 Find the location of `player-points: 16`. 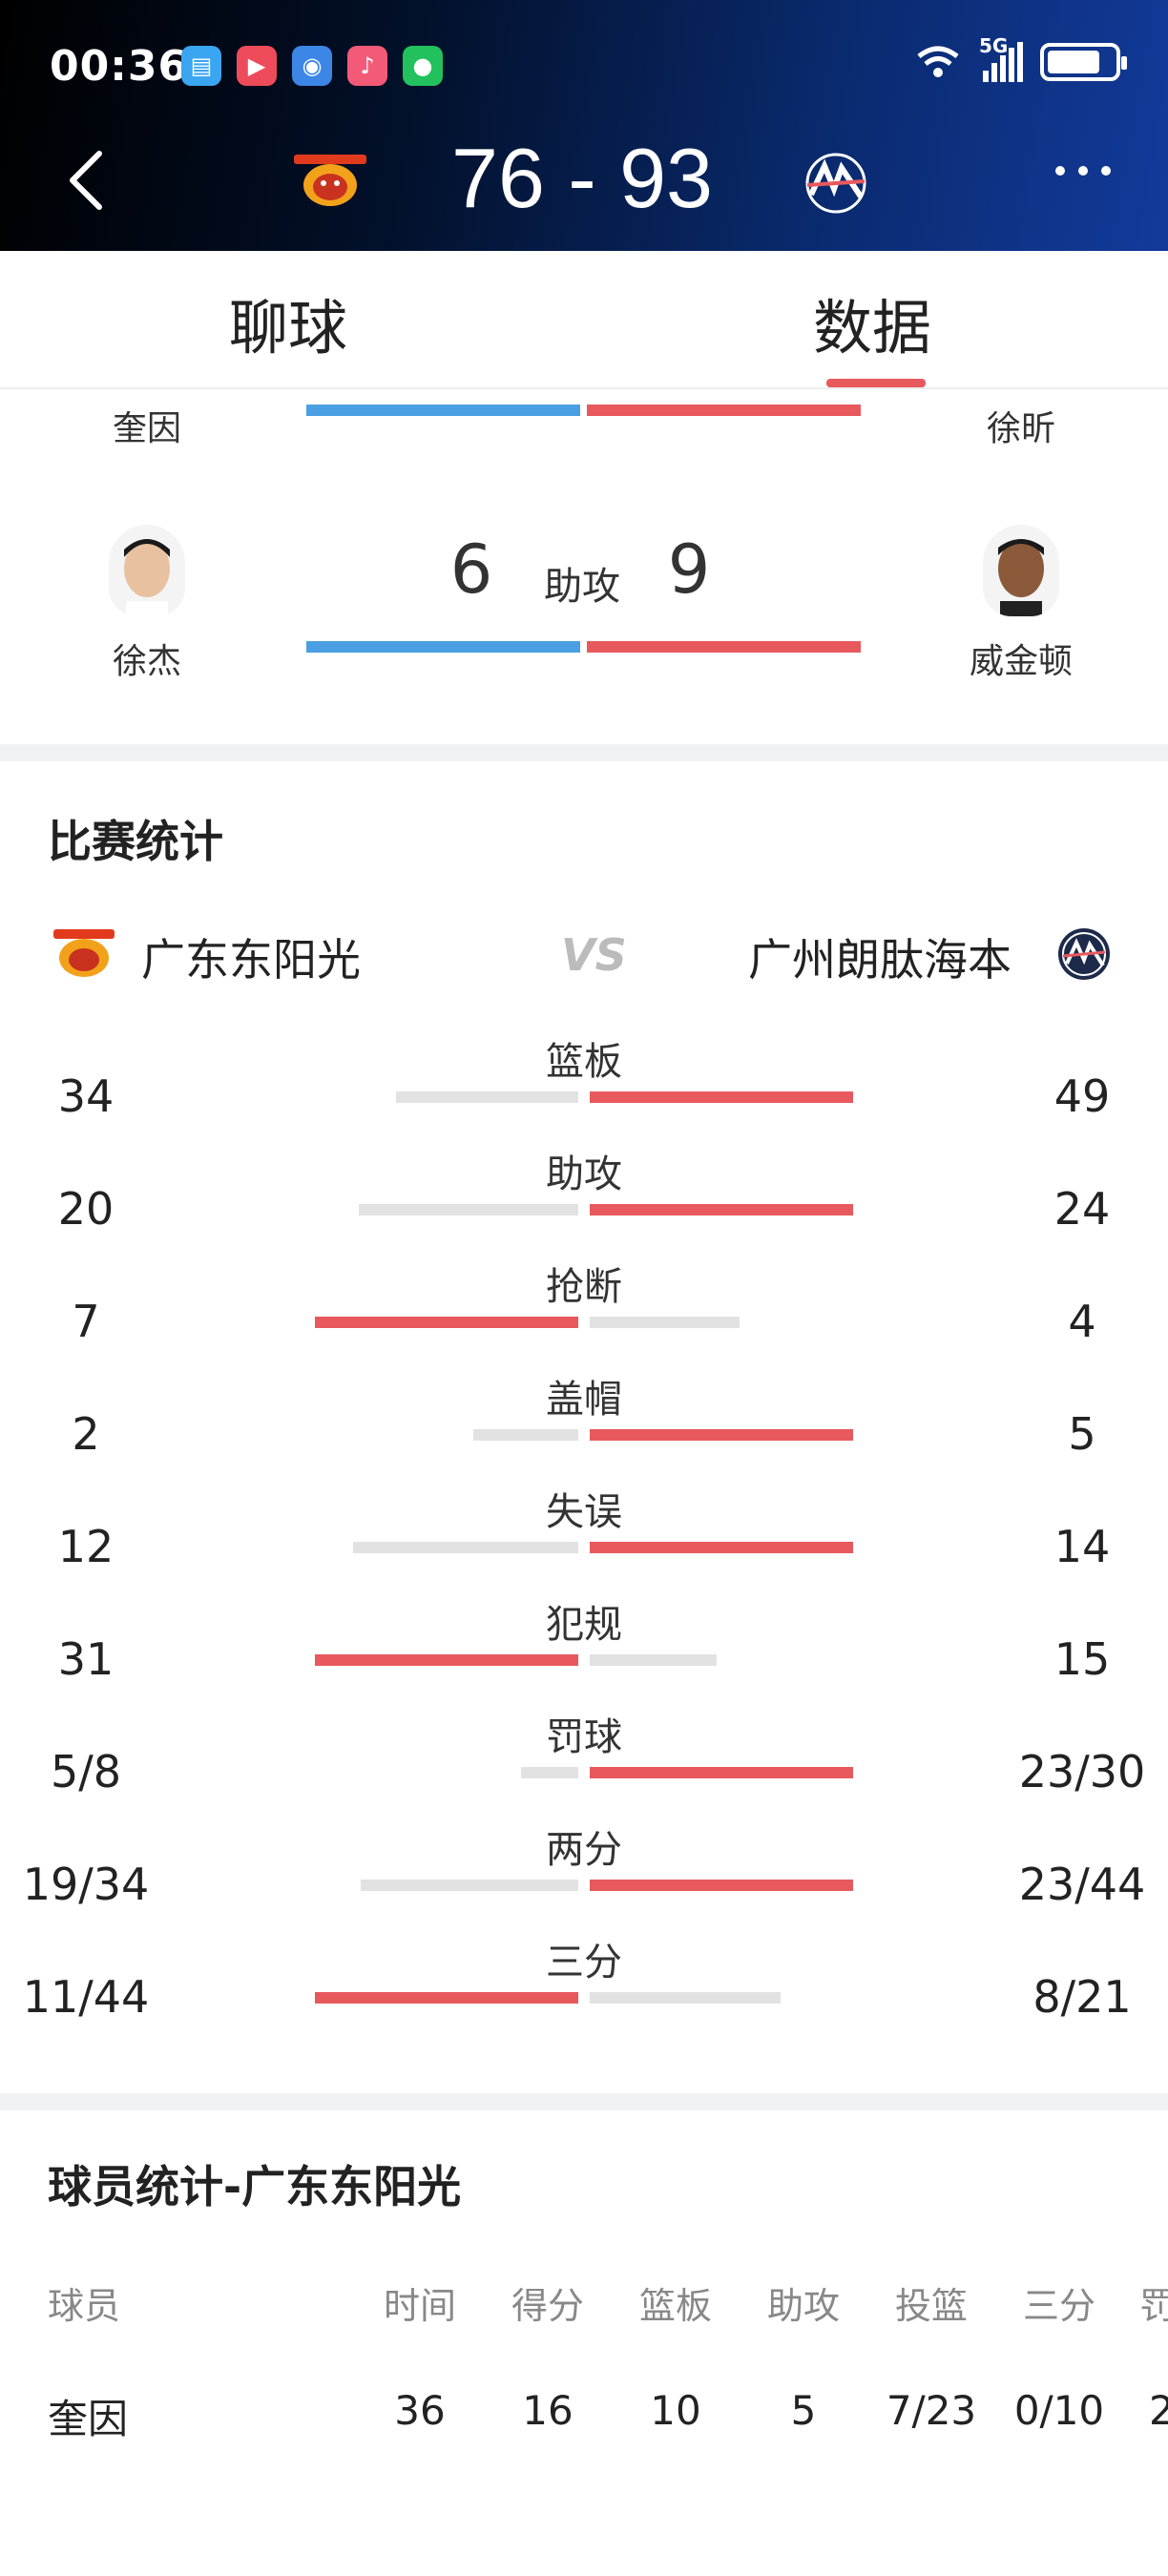

player-points: 16 is located at coordinates (548, 2410).